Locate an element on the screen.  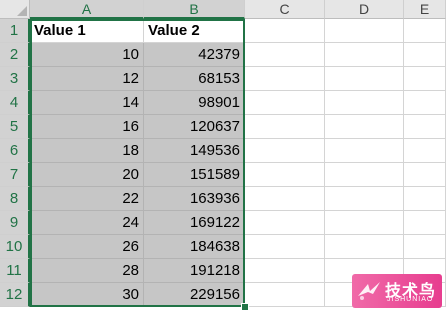
cell-b10: 184638 is located at coordinates (194, 247).